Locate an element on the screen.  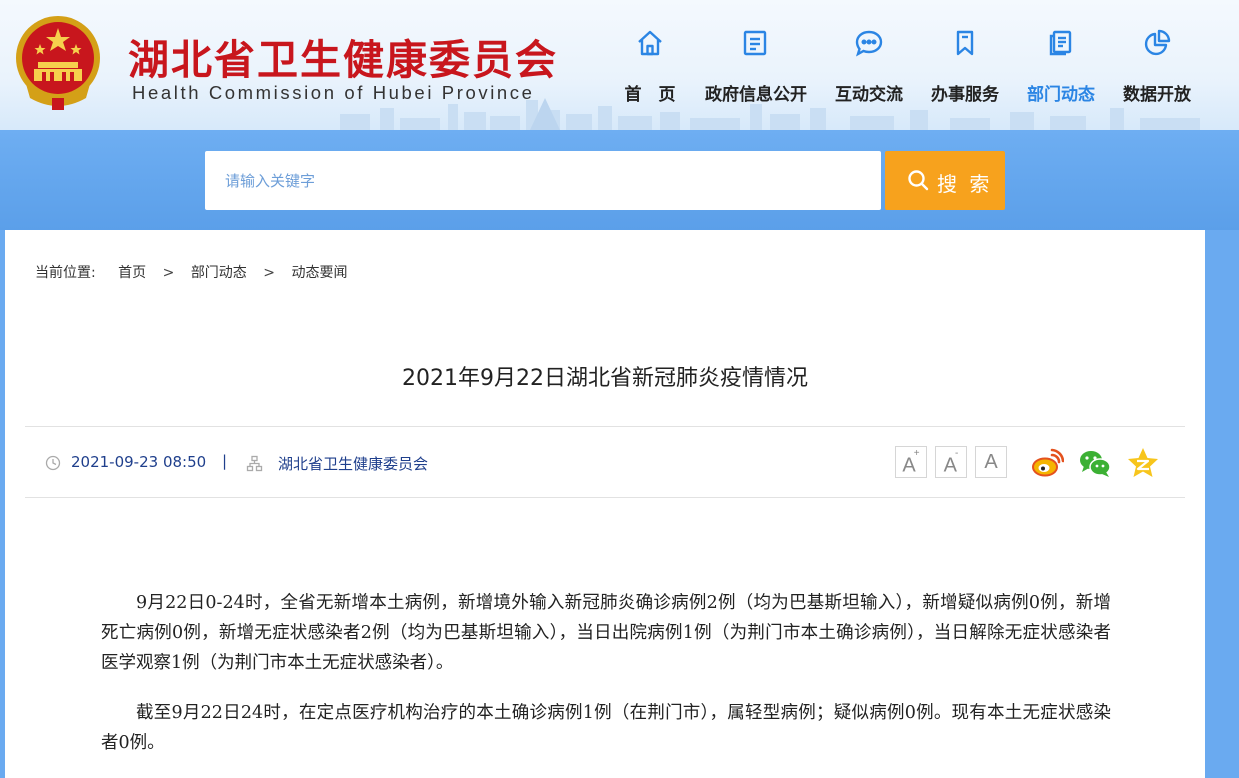
news-icon is located at coordinates (1060, 43).